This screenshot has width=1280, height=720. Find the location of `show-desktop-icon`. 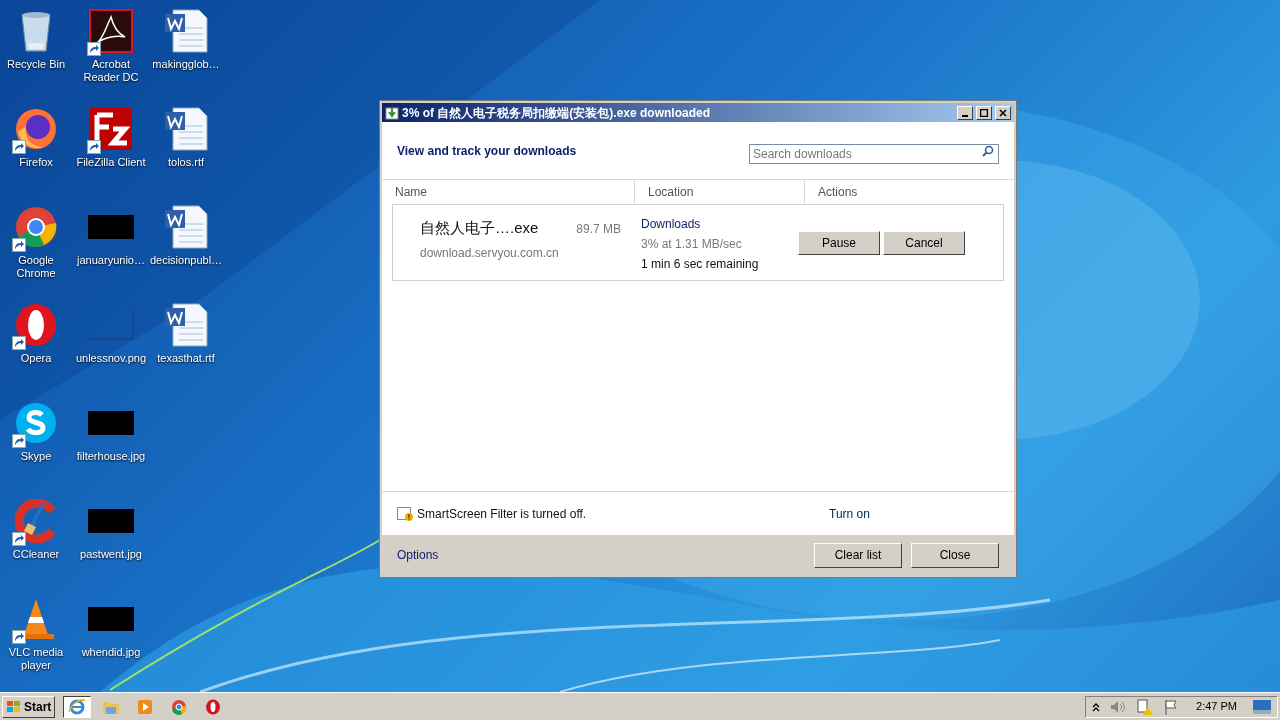

show-desktop-icon is located at coordinates (1262, 706).